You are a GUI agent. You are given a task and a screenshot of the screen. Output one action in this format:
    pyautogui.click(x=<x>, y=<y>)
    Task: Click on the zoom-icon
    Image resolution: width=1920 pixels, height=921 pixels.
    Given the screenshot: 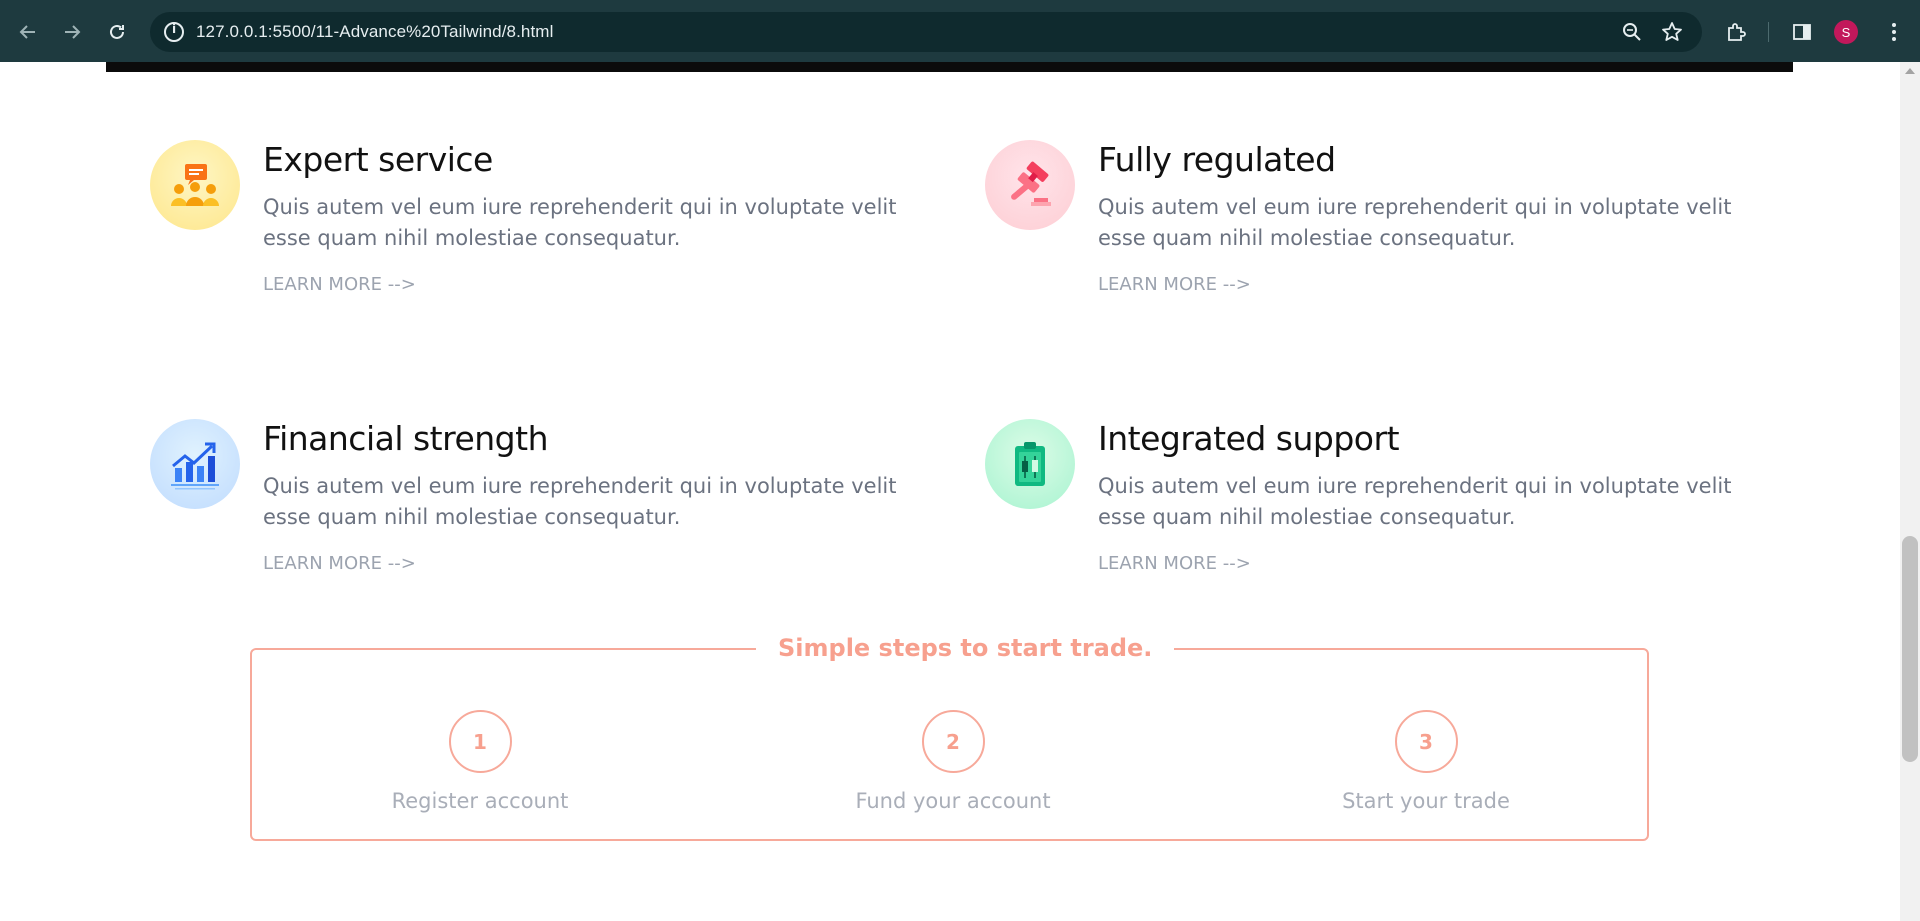 What is the action you would take?
    pyautogui.click(x=1632, y=32)
    